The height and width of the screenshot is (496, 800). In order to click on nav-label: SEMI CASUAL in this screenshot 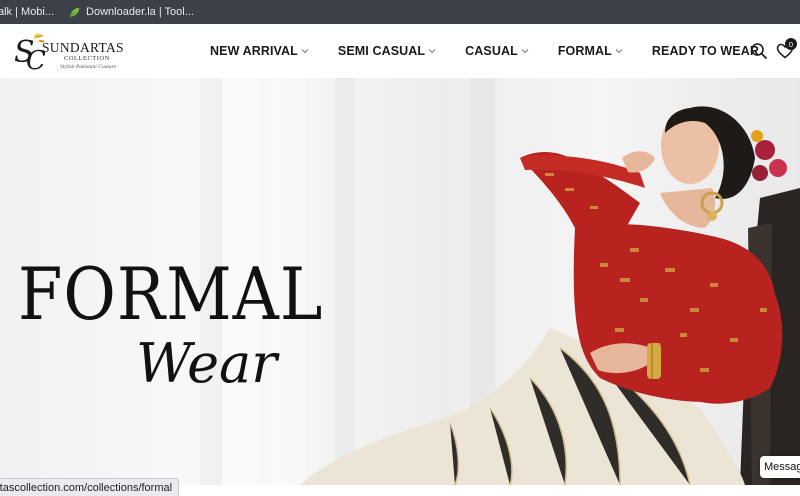, I will do `click(381, 51)`.